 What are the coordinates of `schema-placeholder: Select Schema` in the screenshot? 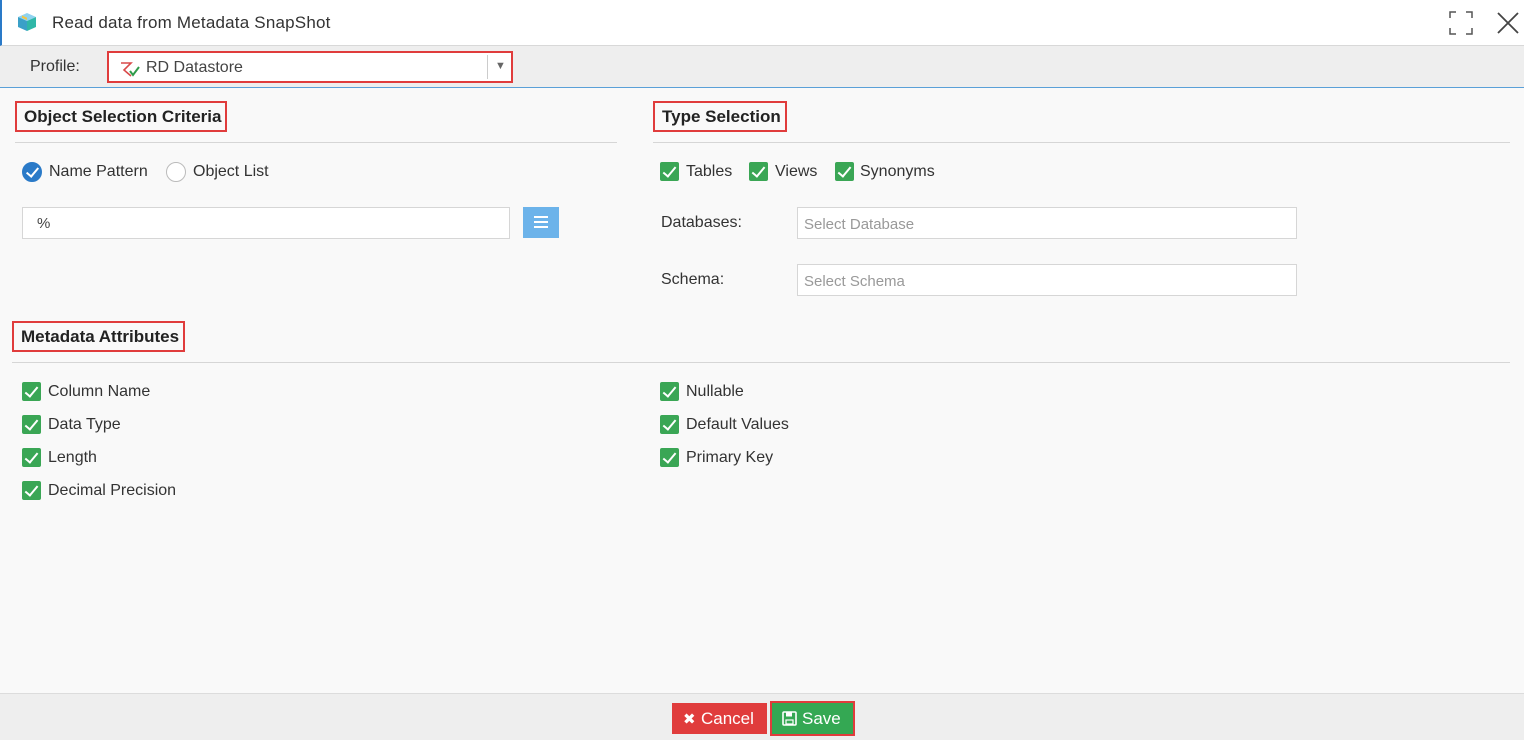 It's located at (854, 281).